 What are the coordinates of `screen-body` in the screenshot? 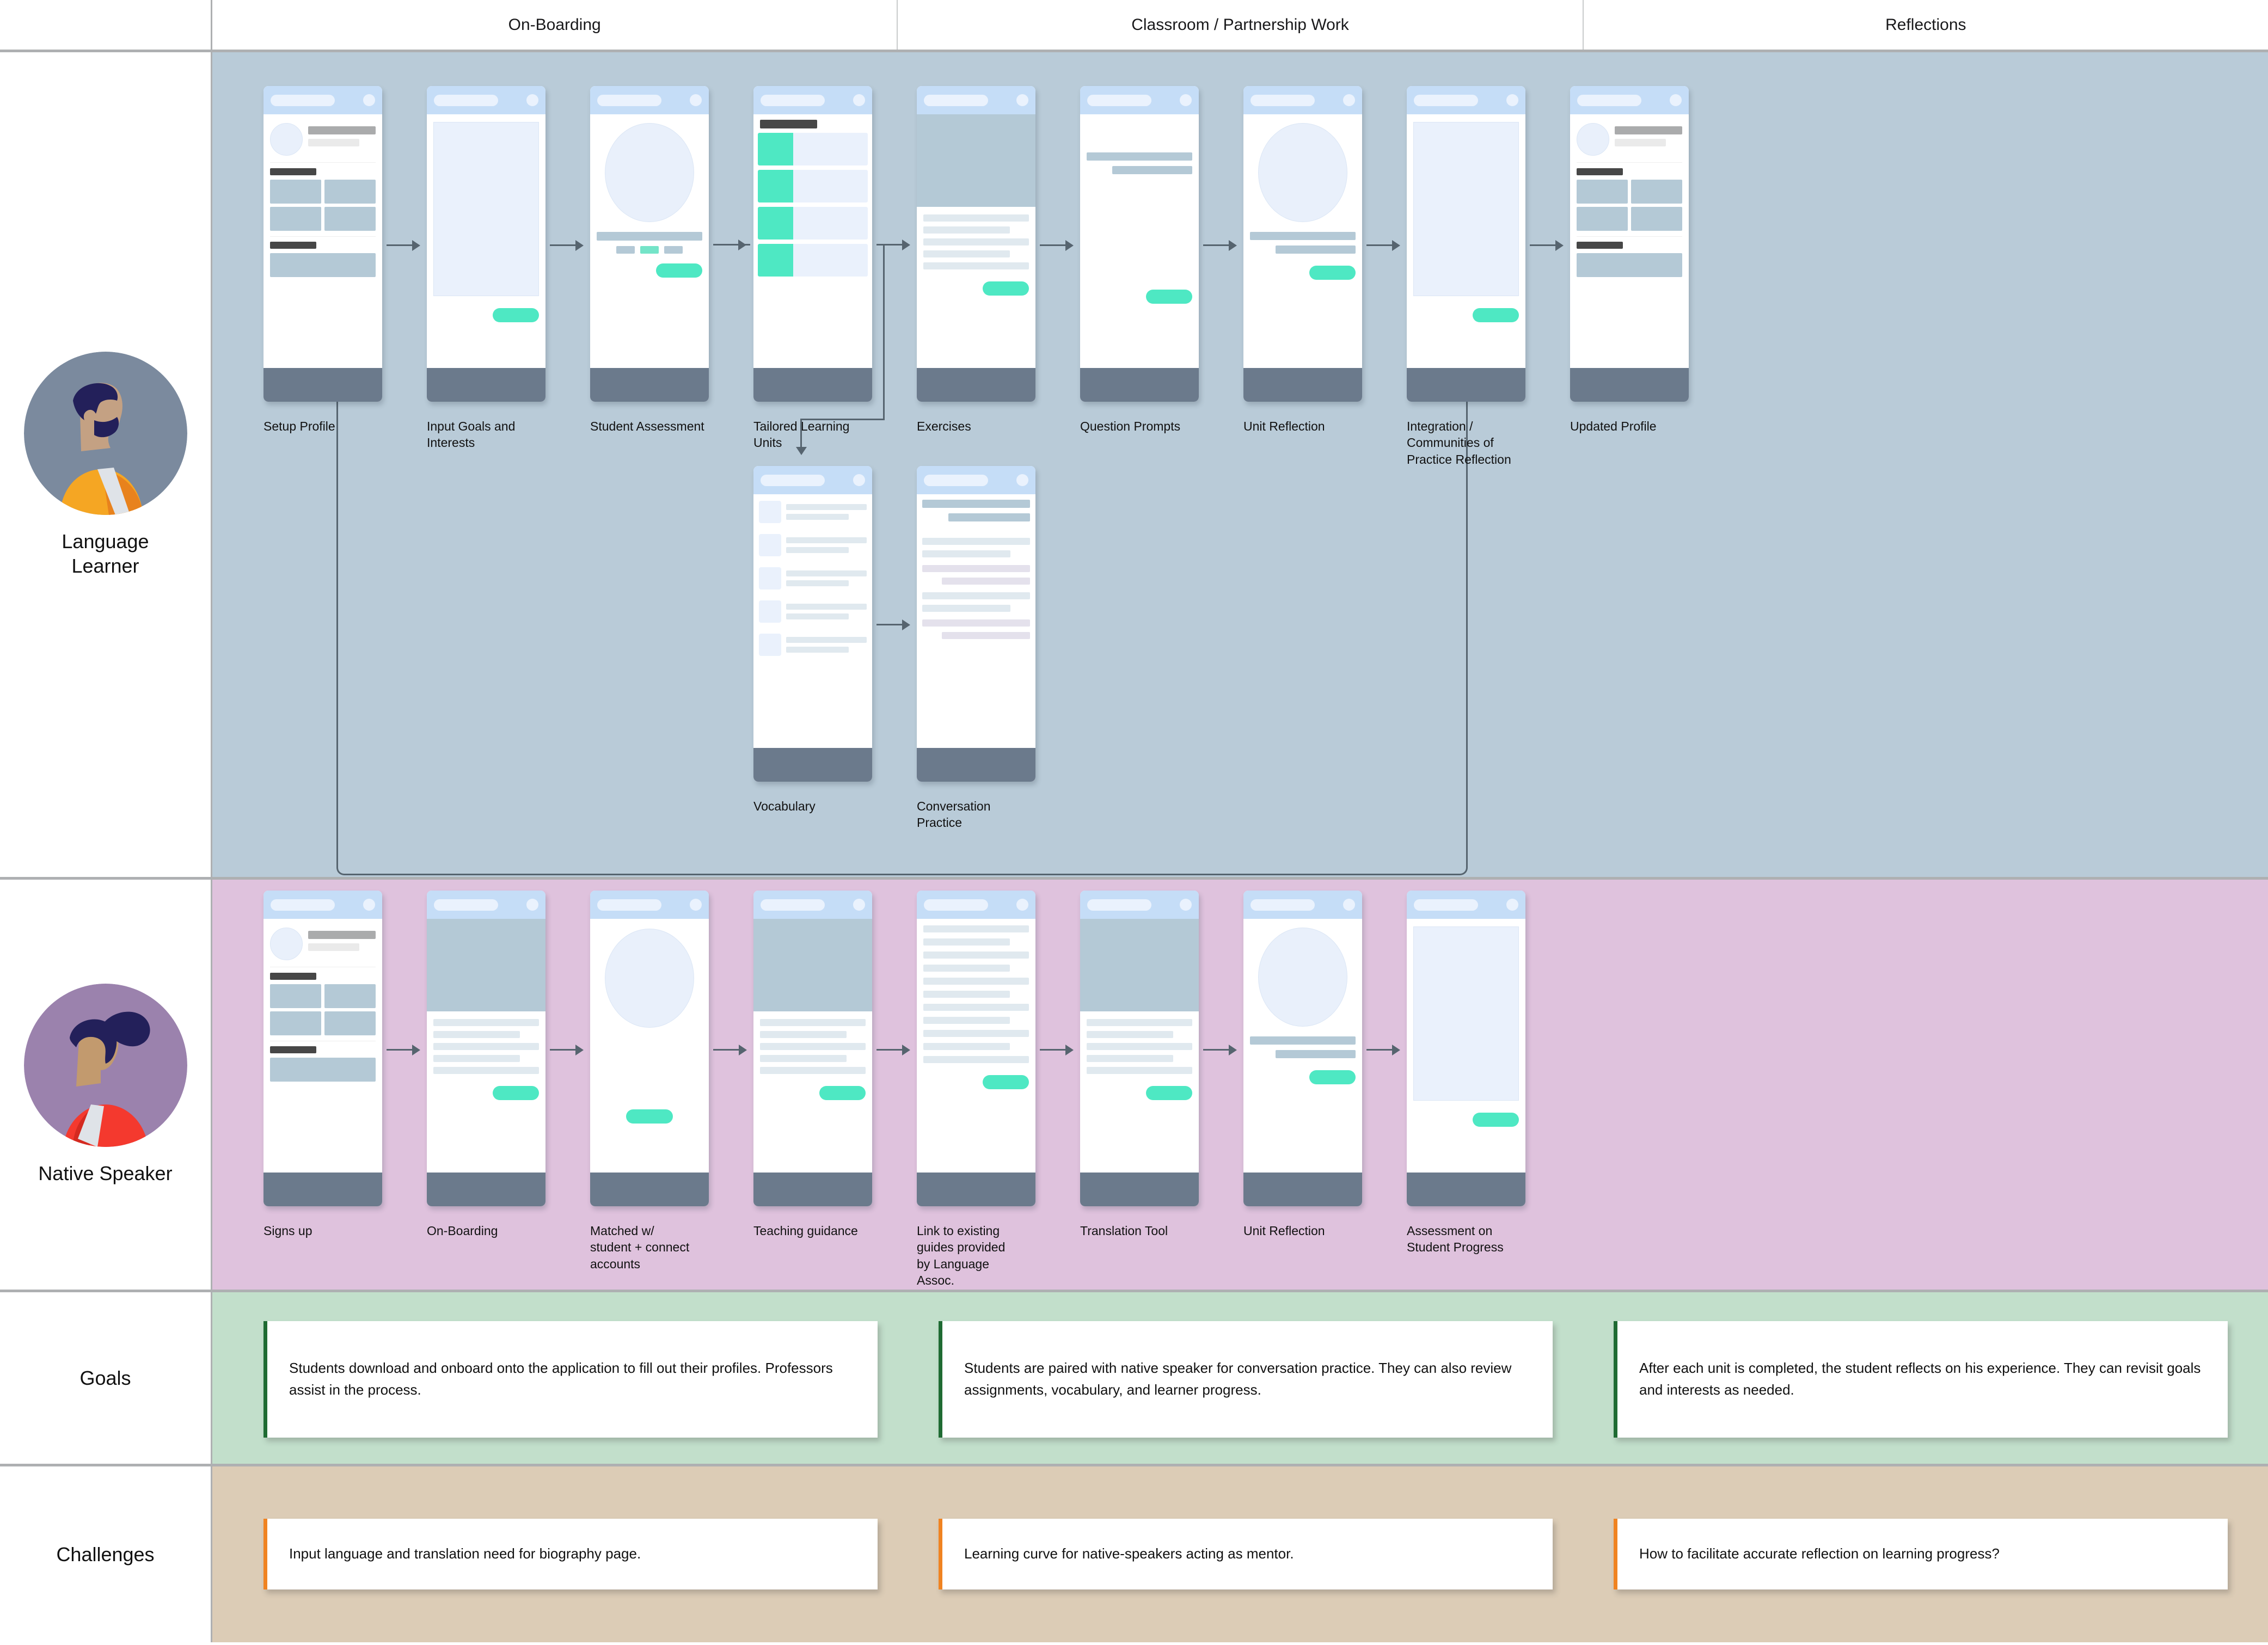 It's located at (812, 1046).